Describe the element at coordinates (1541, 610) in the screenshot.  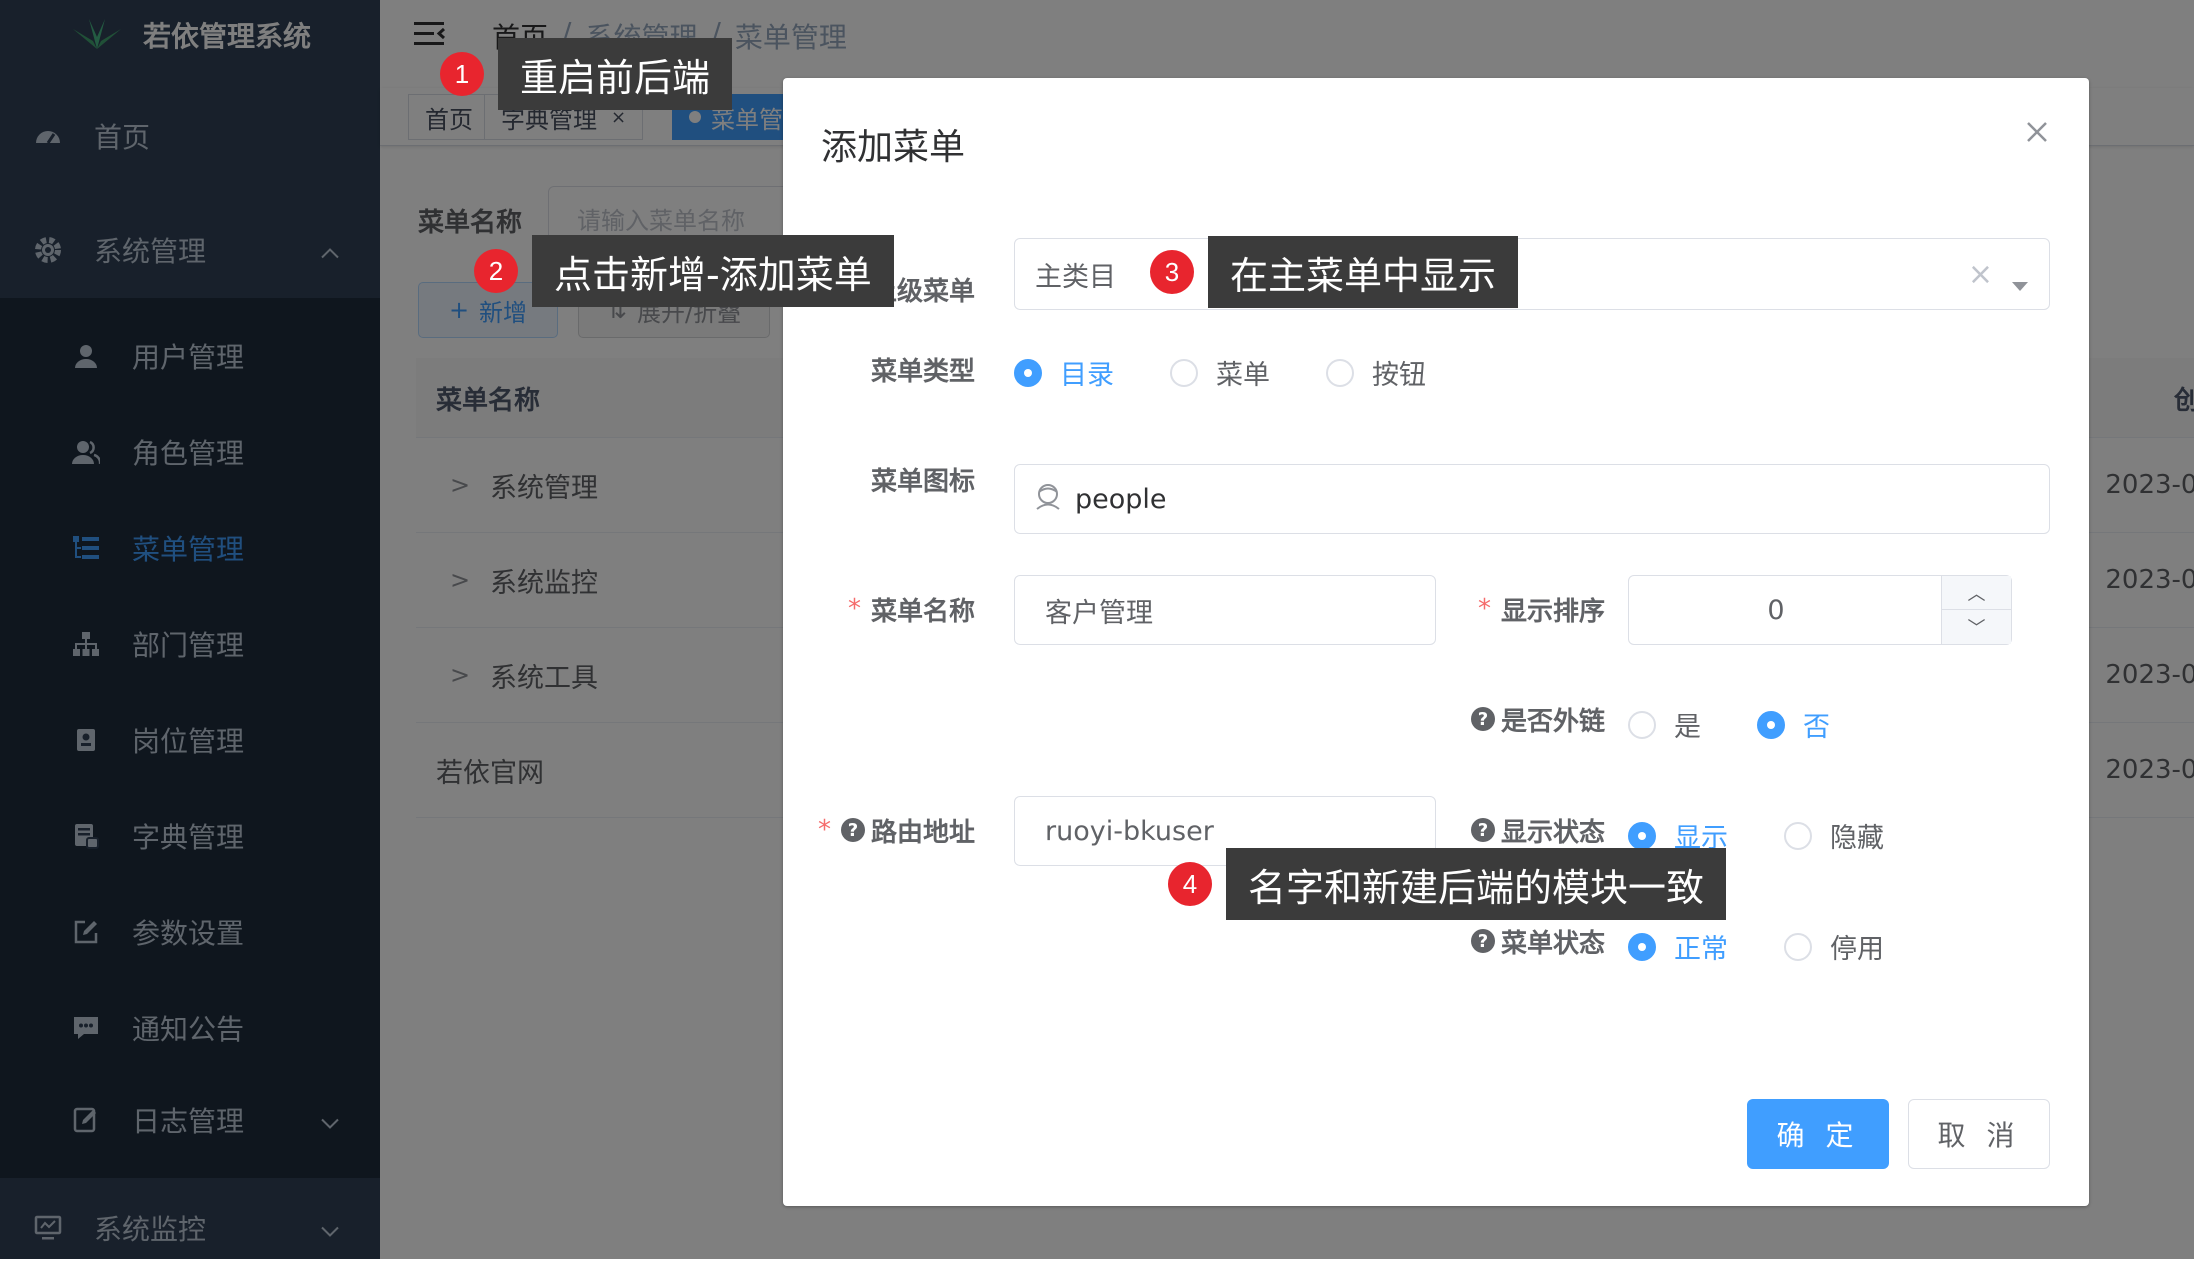
I see `sort-order-label: * 显示排序` at that location.